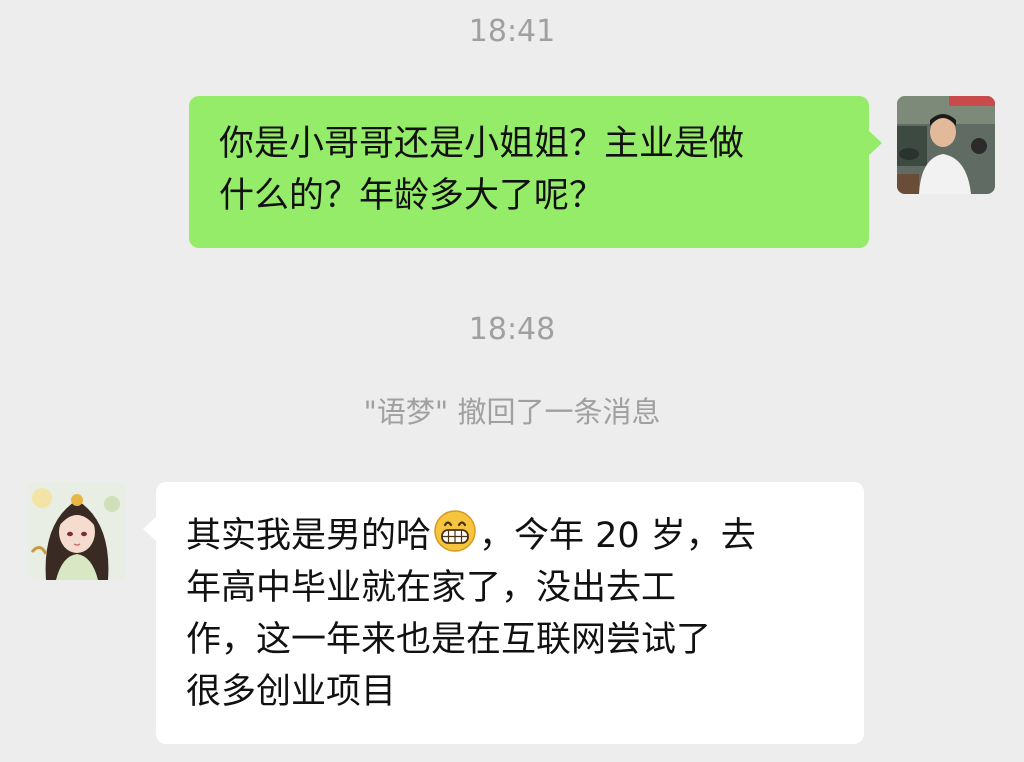 This screenshot has height=762, width=1024. I want to click on timestamp: 18:41, so click(512, 31).